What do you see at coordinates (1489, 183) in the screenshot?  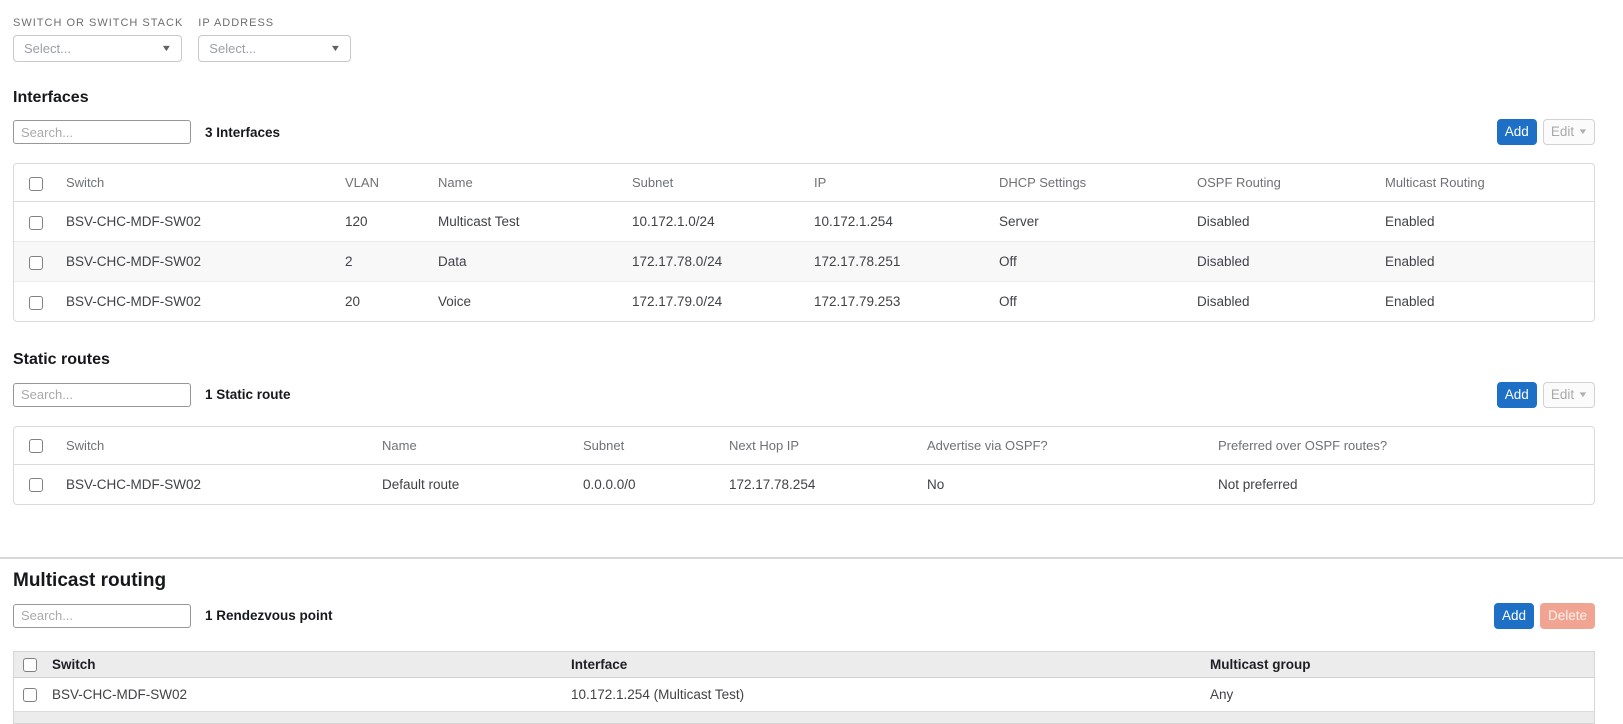 I see `column-header: Multicast Routing` at bounding box center [1489, 183].